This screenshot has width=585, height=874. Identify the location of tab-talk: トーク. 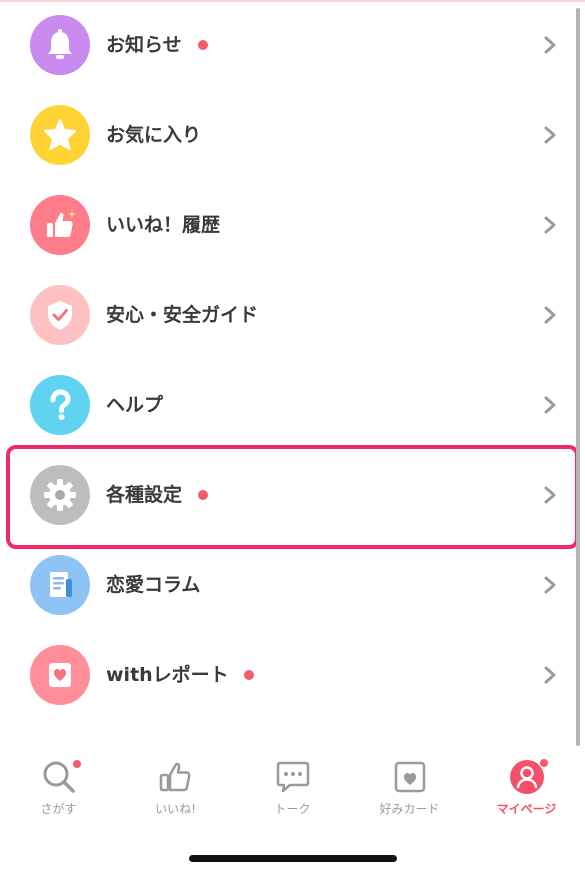
(292, 786).